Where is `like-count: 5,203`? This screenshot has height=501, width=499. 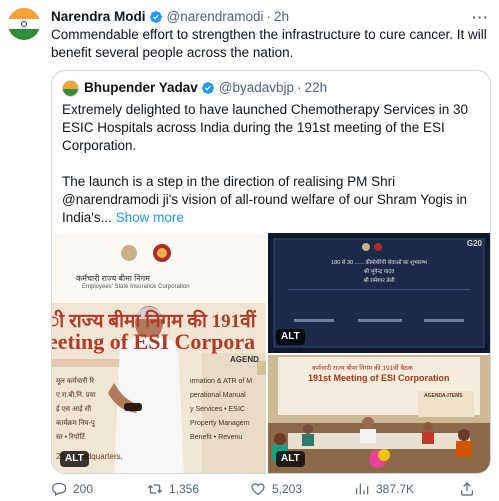
like-count: 5,203 is located at coordinates (287, 489).